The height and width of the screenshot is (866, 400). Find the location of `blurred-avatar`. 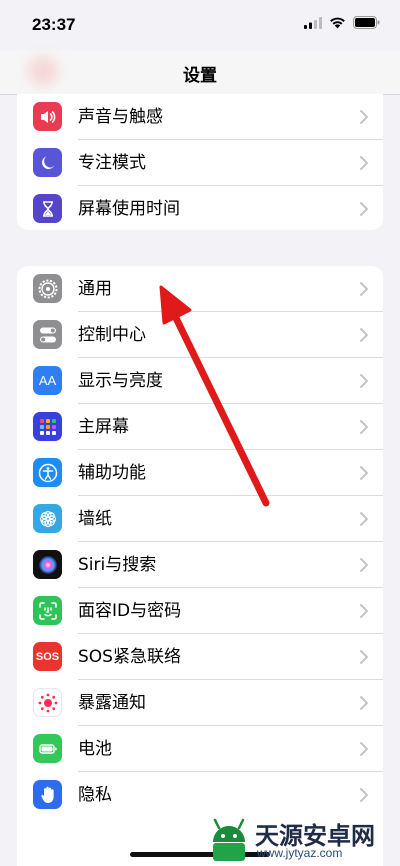

blurred-avatar is located at coordinates (43, 71).